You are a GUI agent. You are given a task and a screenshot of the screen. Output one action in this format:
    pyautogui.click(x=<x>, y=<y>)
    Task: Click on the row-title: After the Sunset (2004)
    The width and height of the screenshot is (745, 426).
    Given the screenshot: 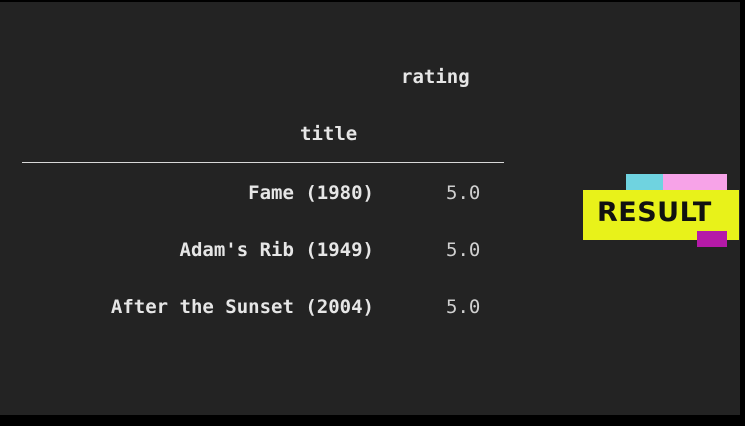 What is the action you would take?
    pyautogui.click(x=242, y=307)
    